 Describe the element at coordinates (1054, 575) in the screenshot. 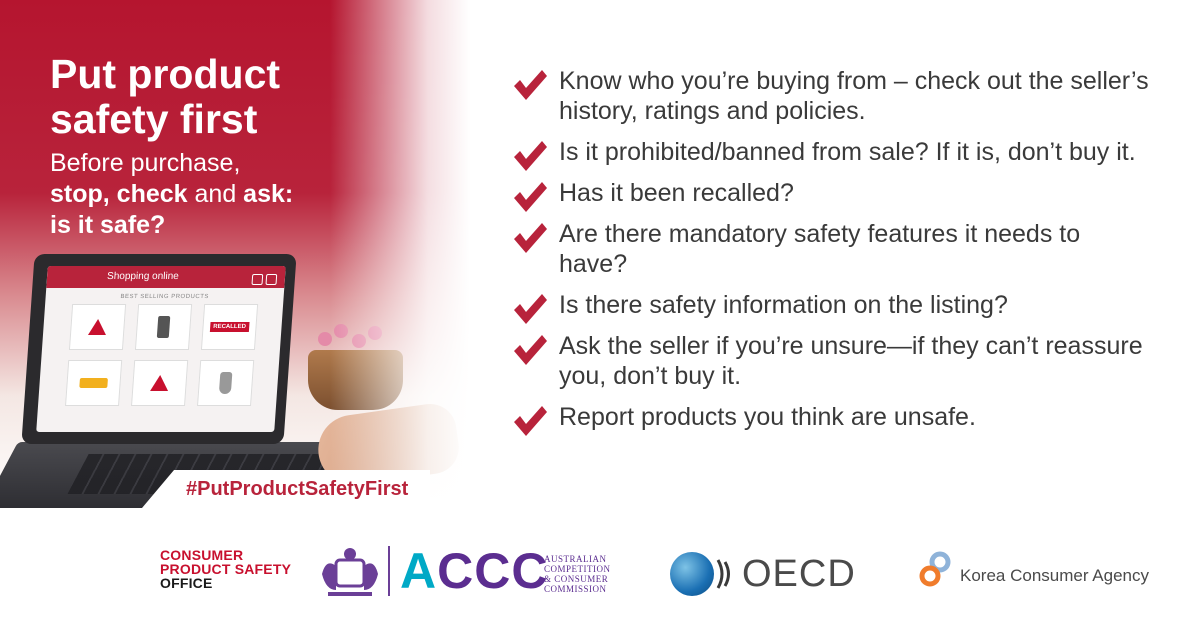

I see `kca-name: Korea Consumer Agency` at that location.